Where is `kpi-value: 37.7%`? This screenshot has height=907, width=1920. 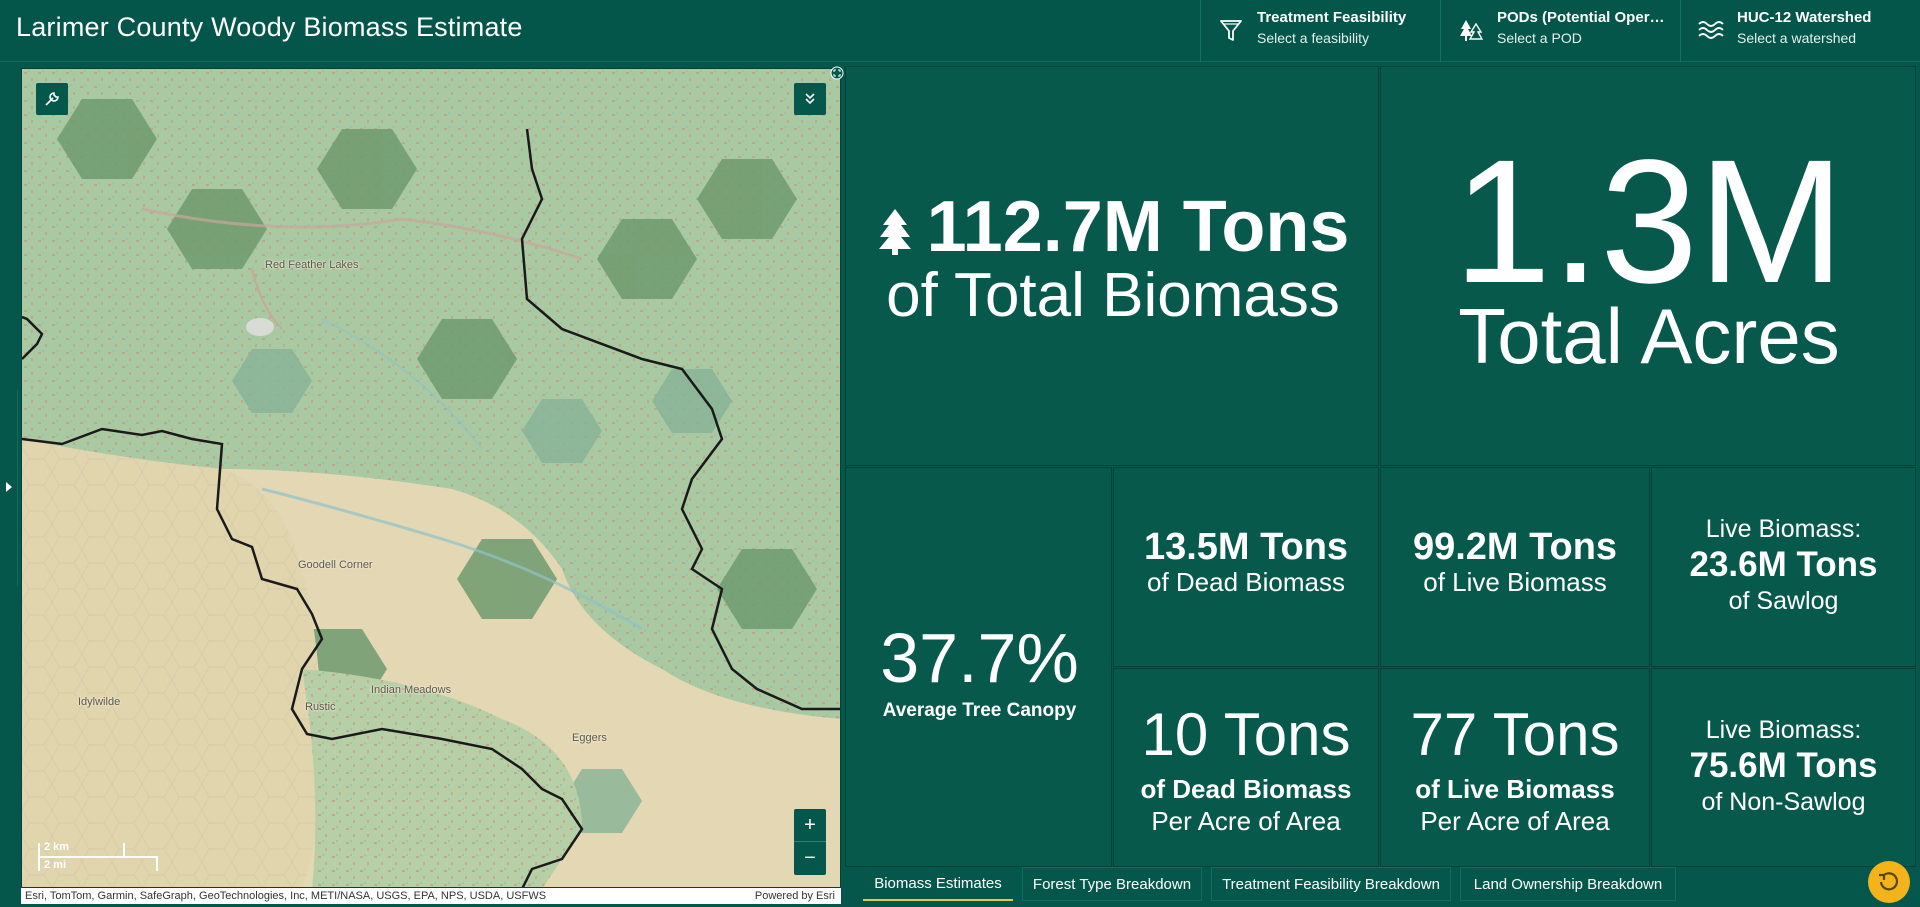
kpi-value: 37.7% is located at coordinates (979, 658).